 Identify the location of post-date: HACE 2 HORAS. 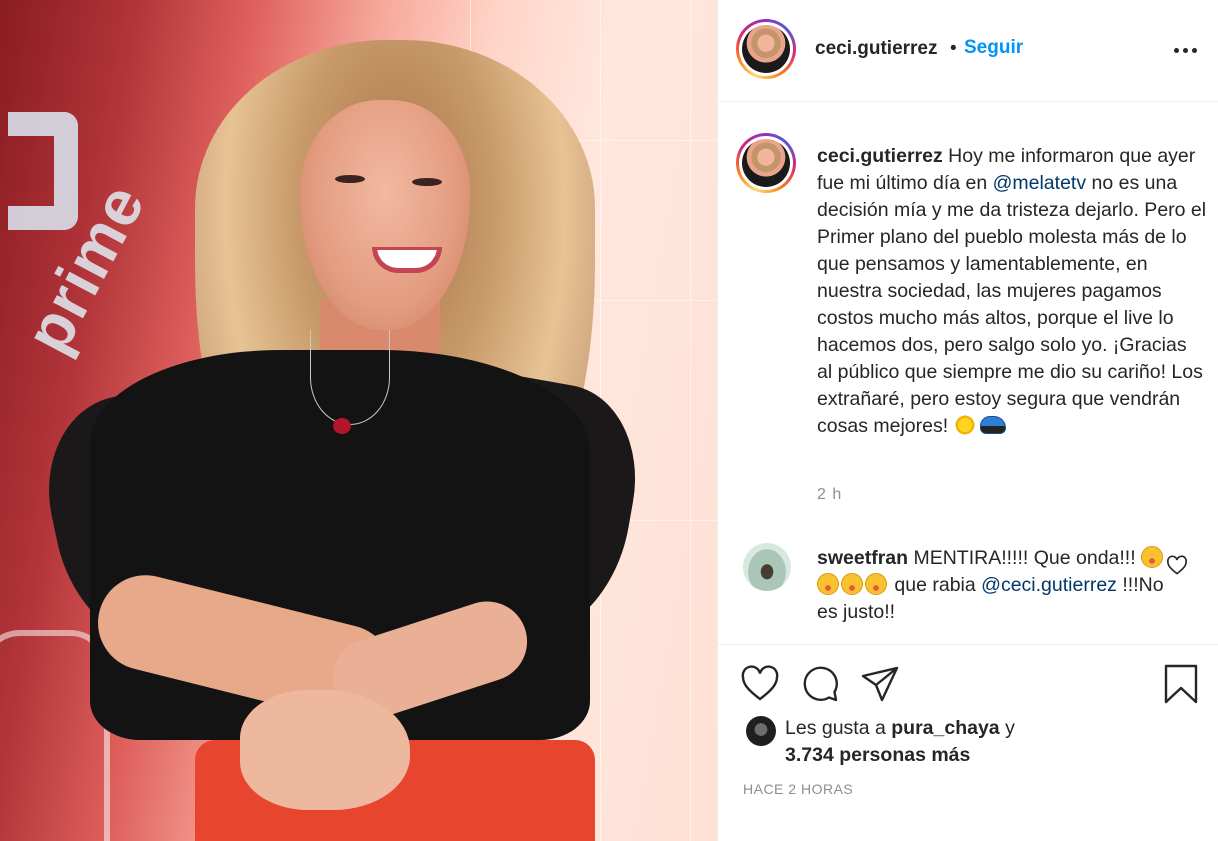
(798, 789).